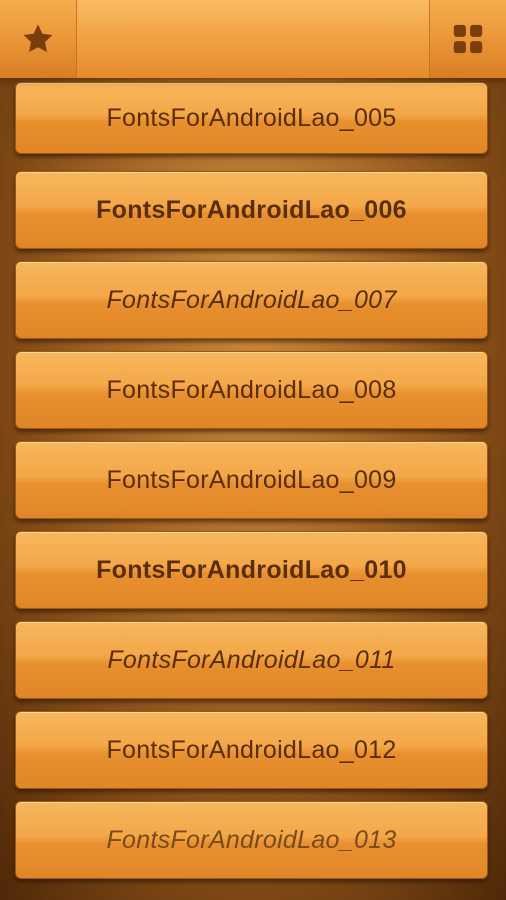 Image resolution: width=506 pixels, height=900 pixels. I want to click on grid-view-button, so click(467, 39).